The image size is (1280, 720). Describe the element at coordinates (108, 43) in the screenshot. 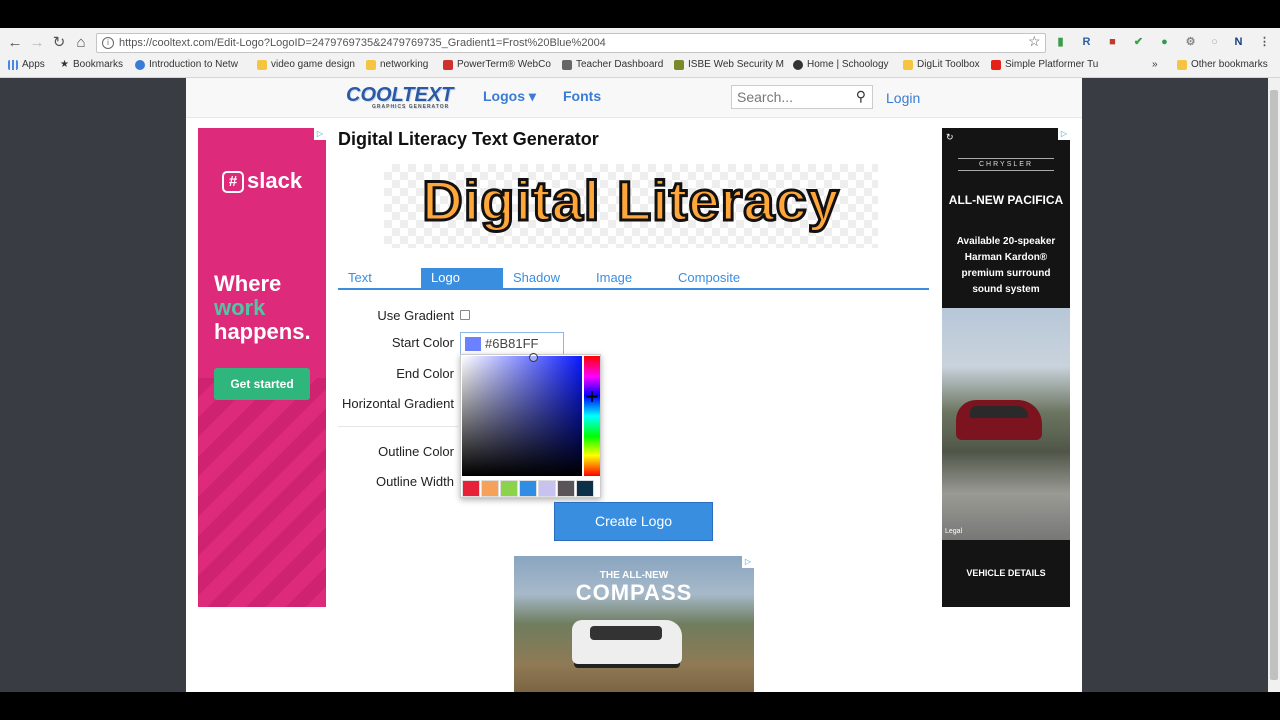

I see `info-icon: i` at that location.